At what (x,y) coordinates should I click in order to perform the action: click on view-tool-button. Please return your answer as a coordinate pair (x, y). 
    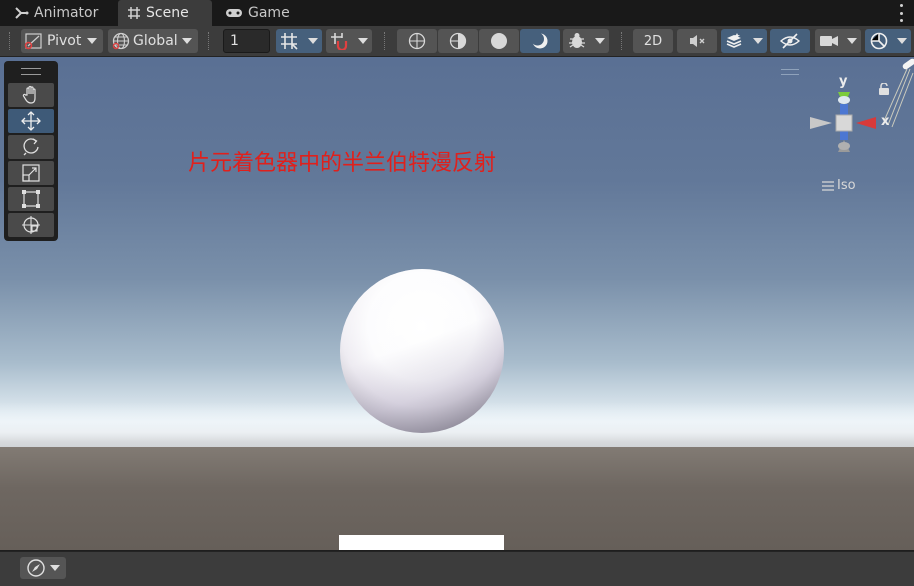
    Looking at the image, I should click on (31, 95).